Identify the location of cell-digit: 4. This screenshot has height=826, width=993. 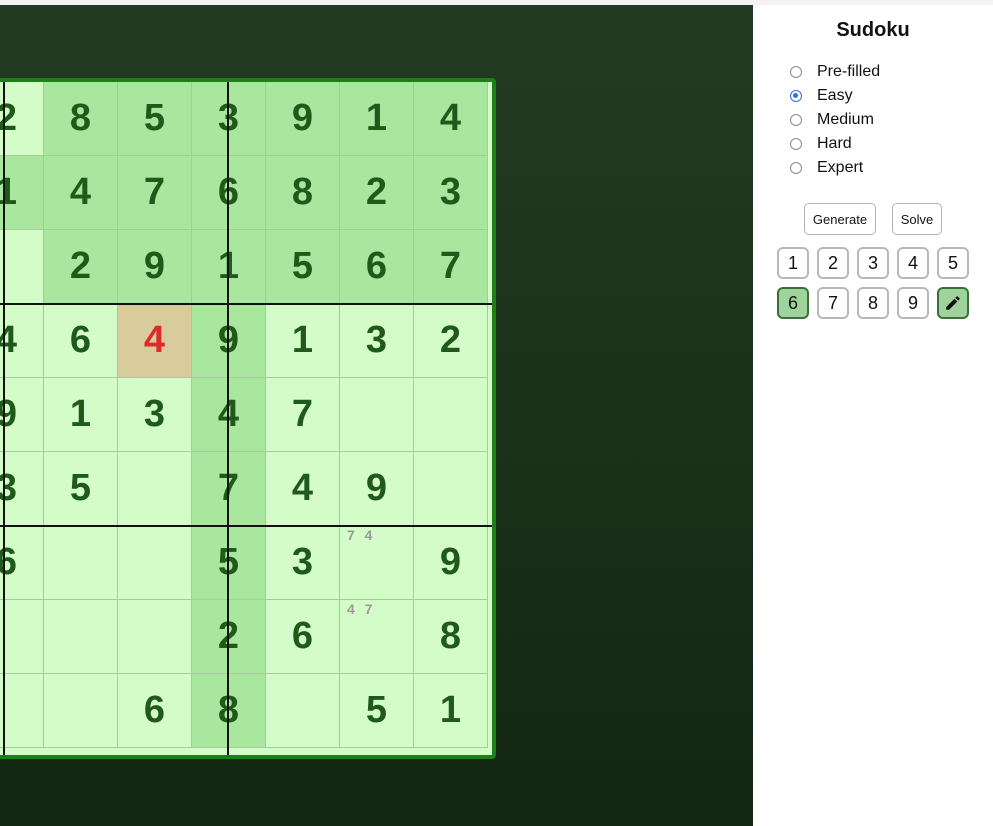
(80, 192).